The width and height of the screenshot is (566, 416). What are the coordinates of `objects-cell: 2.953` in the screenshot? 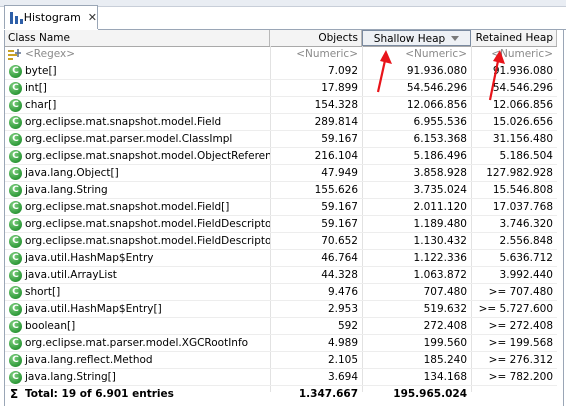 It's located at (342, 309).